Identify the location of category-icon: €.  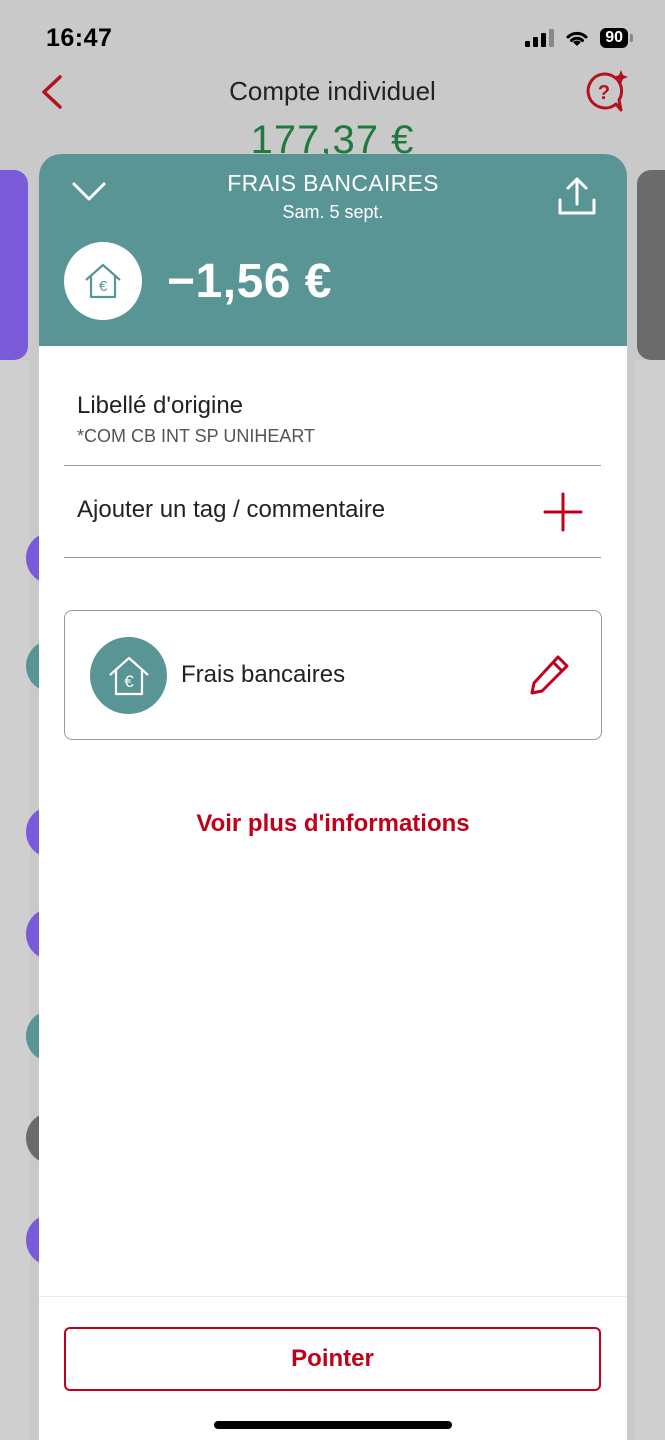
(128, 675).